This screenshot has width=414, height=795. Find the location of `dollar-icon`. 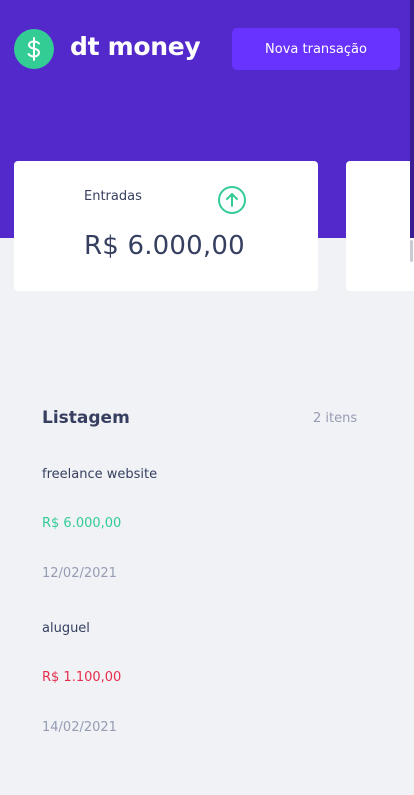

dollar-icon is located at coordinates (34, 49).